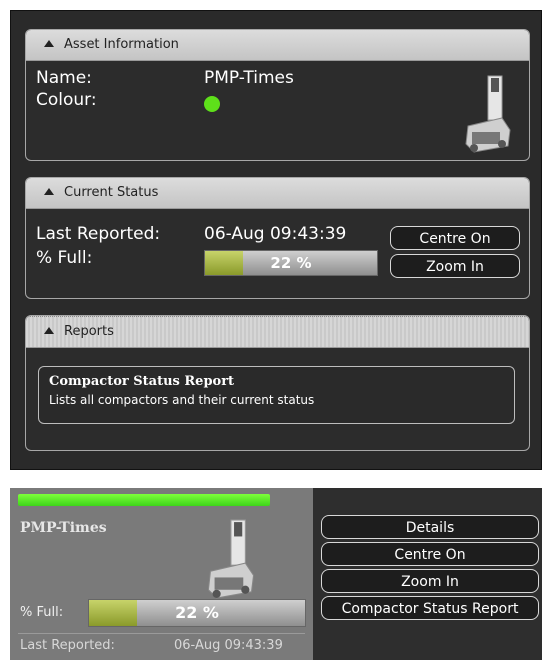 The image size is (548, 660). I want to click on percent-full-label: % Full:, so click(64, 258).